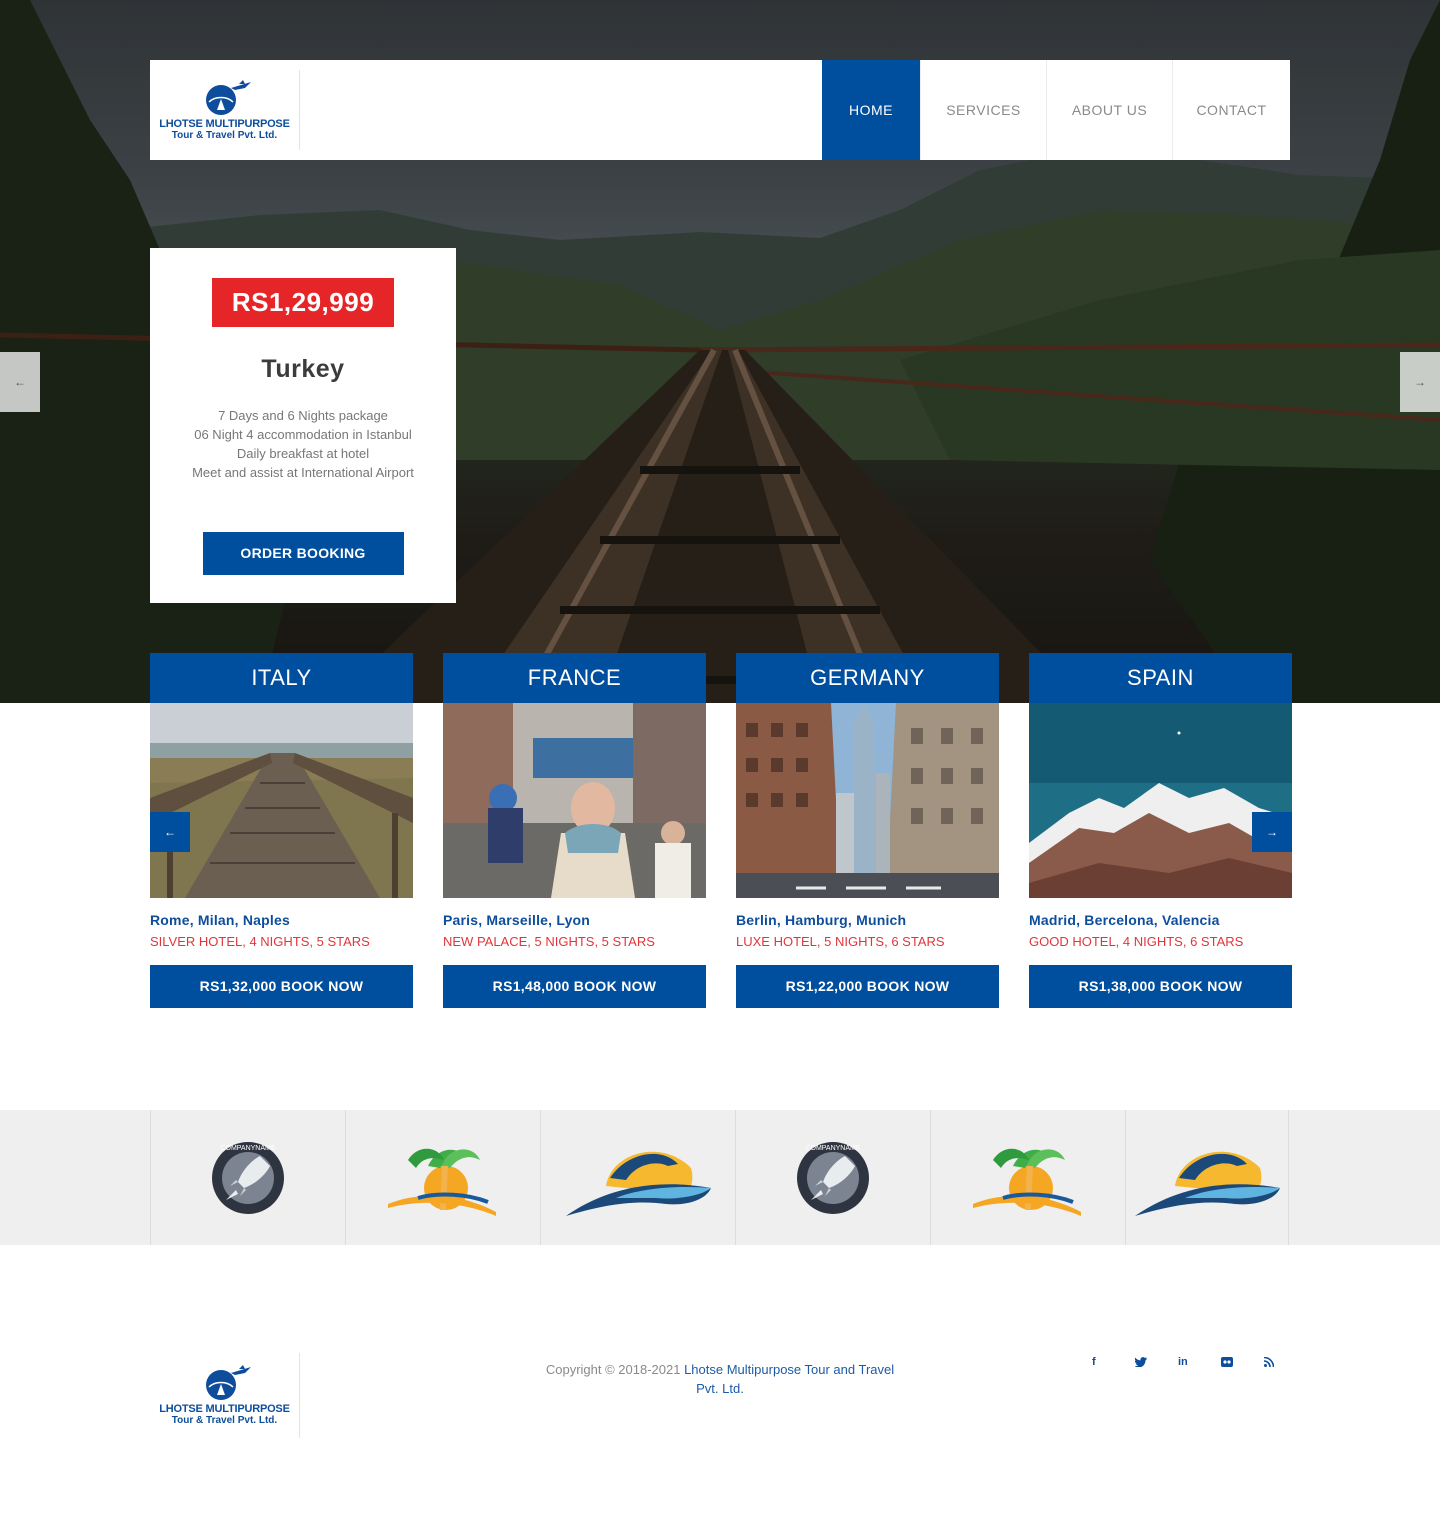 This screenshot has height=1532, width=1440. What do you see at coordinates (1283, 1362) in the screenshot?
I see `rss-icon` at bounding box center [1283, 1362].